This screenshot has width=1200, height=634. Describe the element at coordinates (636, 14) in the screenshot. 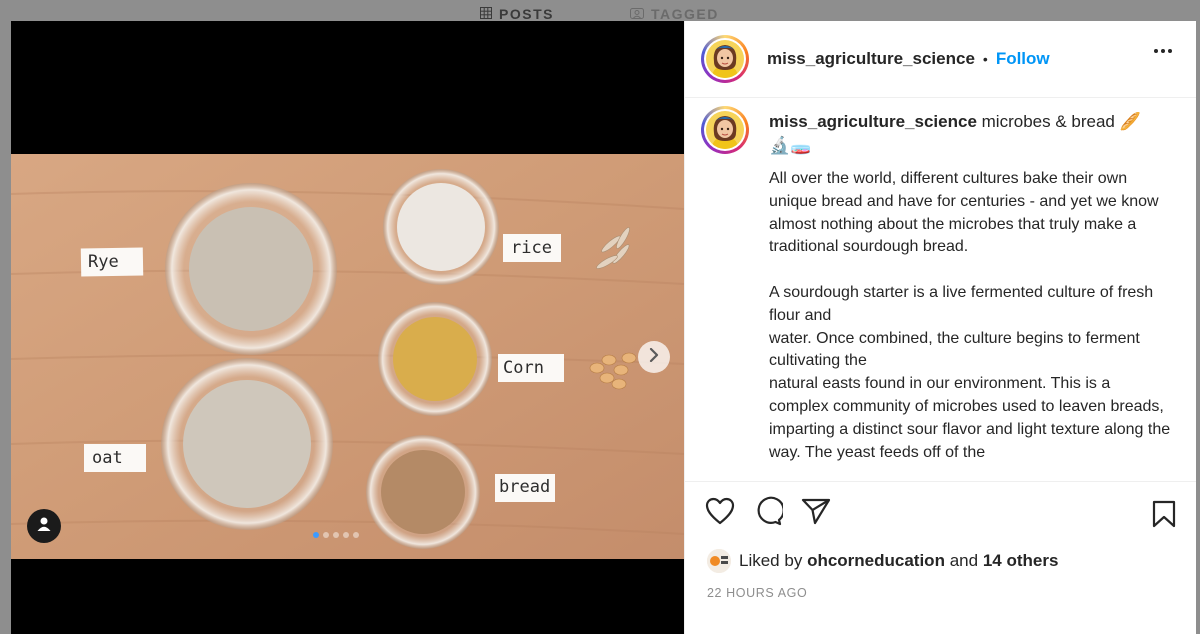

I see `tagged-icon` at that location.